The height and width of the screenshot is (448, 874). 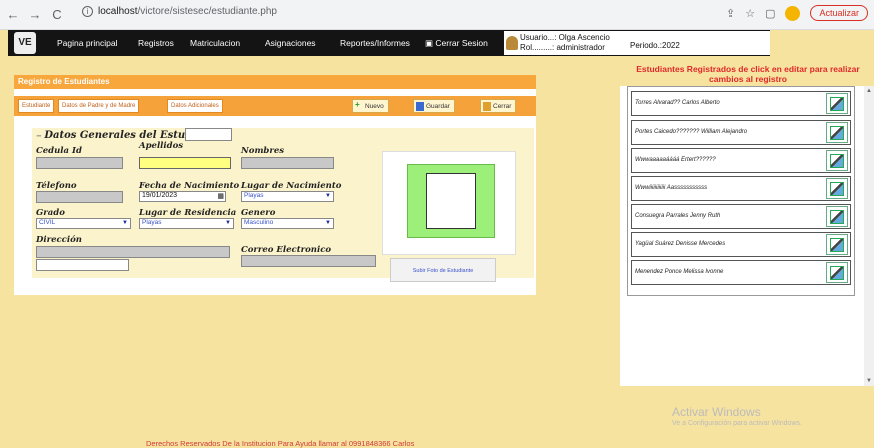 I want to click on list-item: Menendez Ponce Melissa Ivonne, so click(x=741, y=272).